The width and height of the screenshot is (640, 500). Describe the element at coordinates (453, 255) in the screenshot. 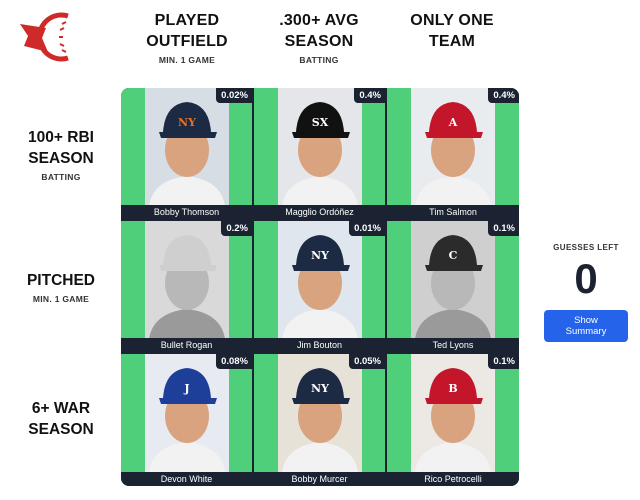

I see `svg-text: C` at that location.